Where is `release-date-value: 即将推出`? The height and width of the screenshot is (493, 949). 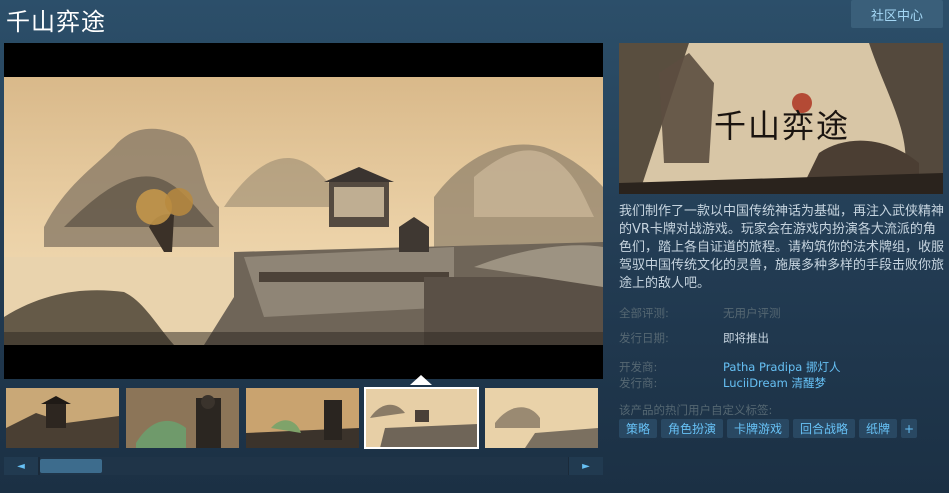 release-date-value: 即将推出 is located at coordinates (746, 338).